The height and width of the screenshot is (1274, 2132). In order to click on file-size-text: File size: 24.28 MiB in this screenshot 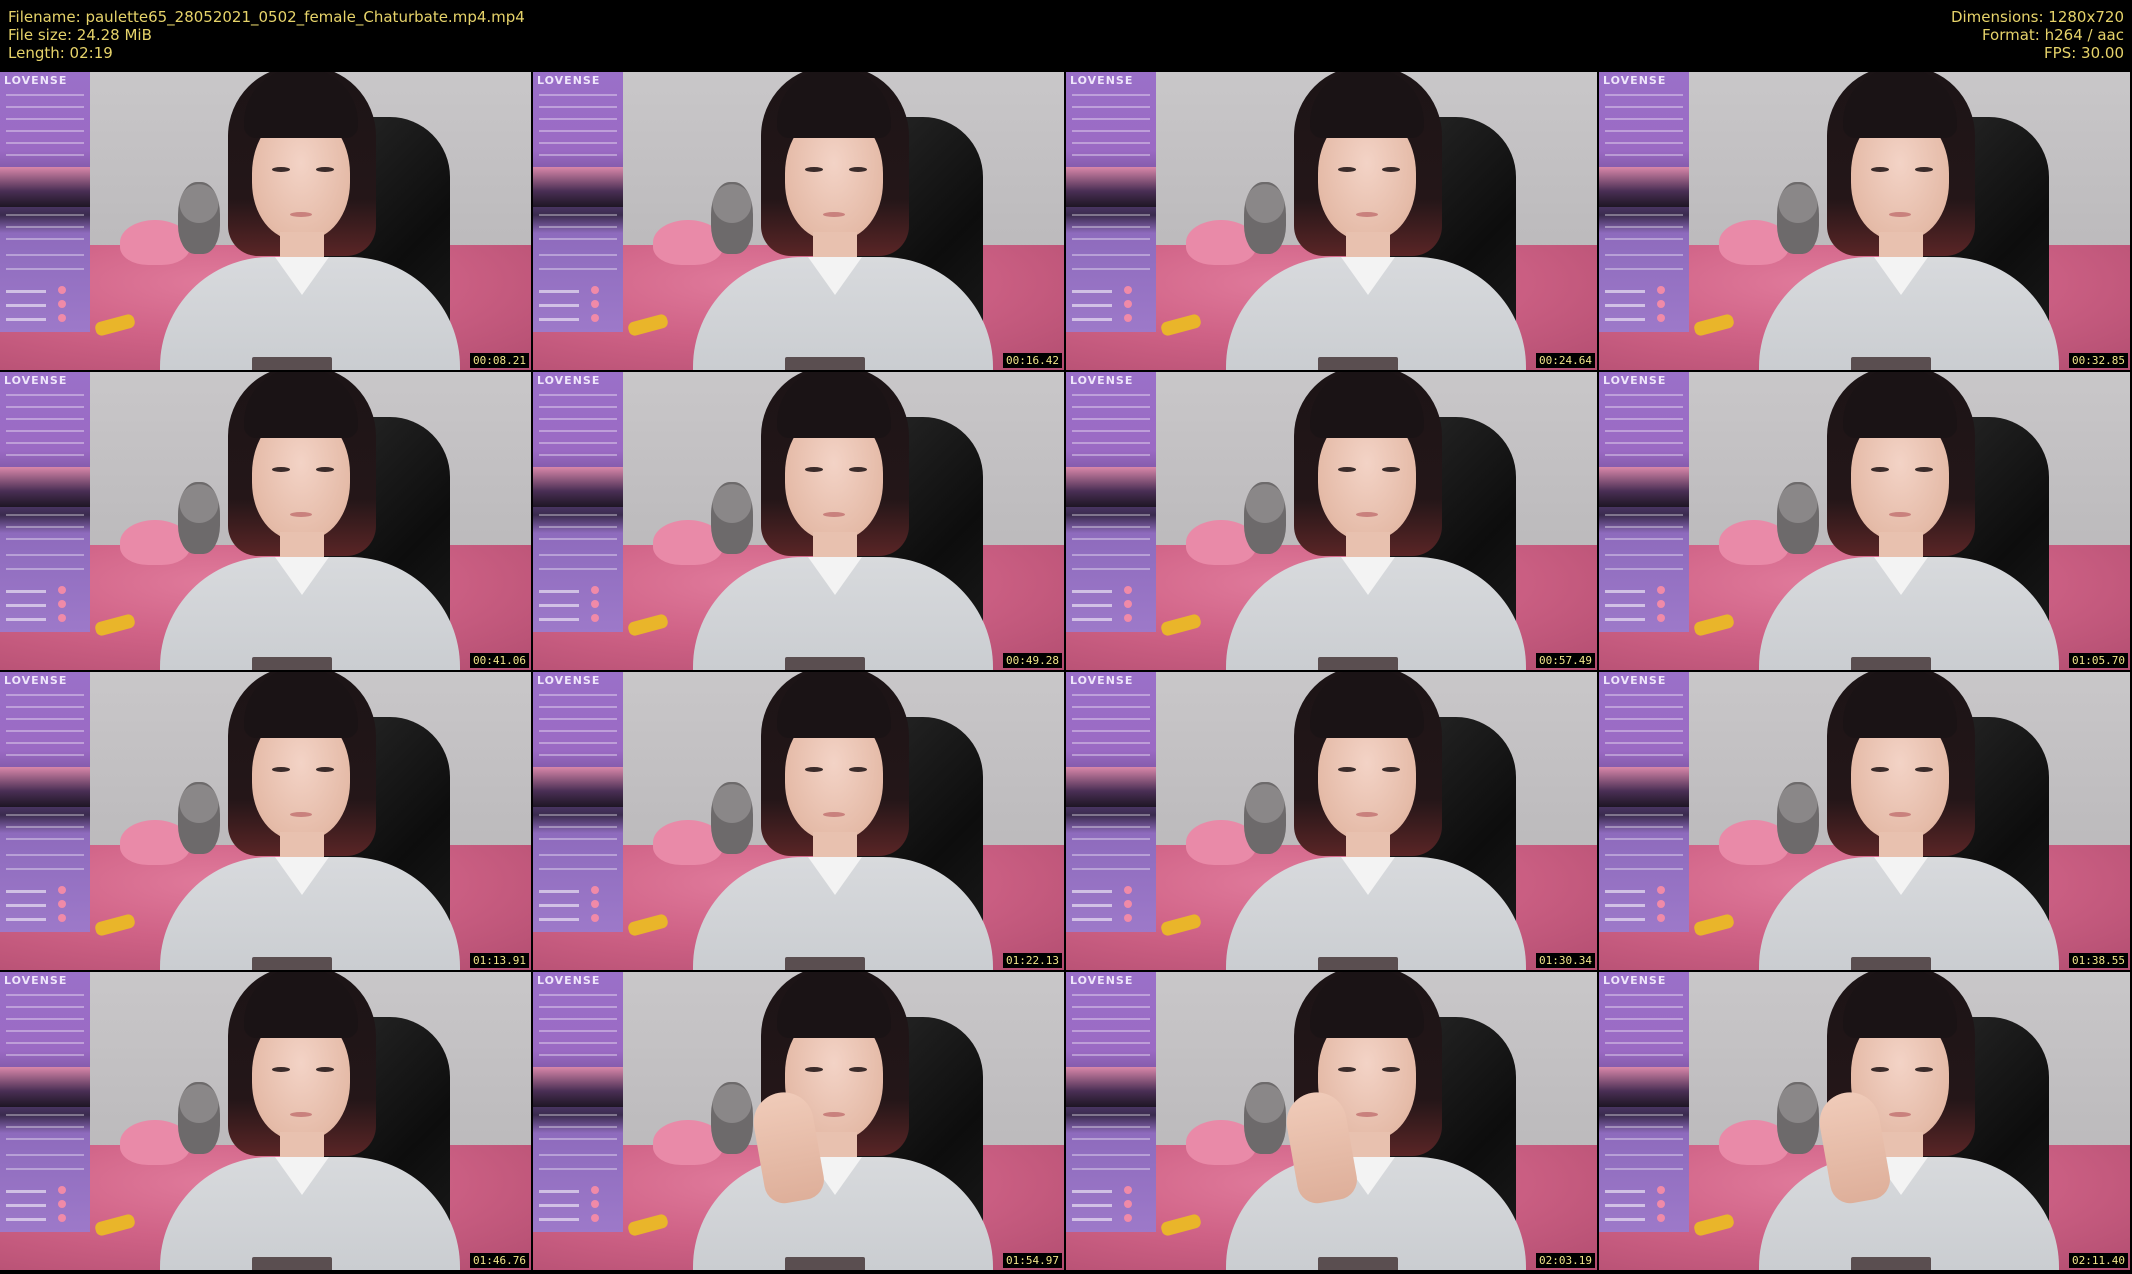, I will do `click(80, 35)`.